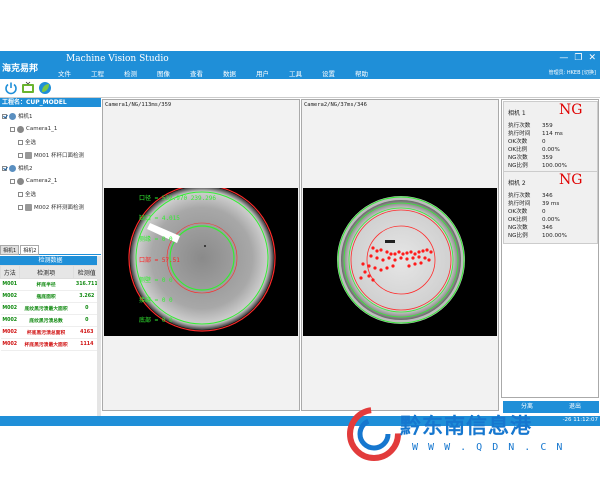 This screenshot has height=480, width=600. What do you see at coordinates (51, 155) in the screenshot?
I see `tree-m001: M001 杯杯口面检测` at bounding box center [51, 155].